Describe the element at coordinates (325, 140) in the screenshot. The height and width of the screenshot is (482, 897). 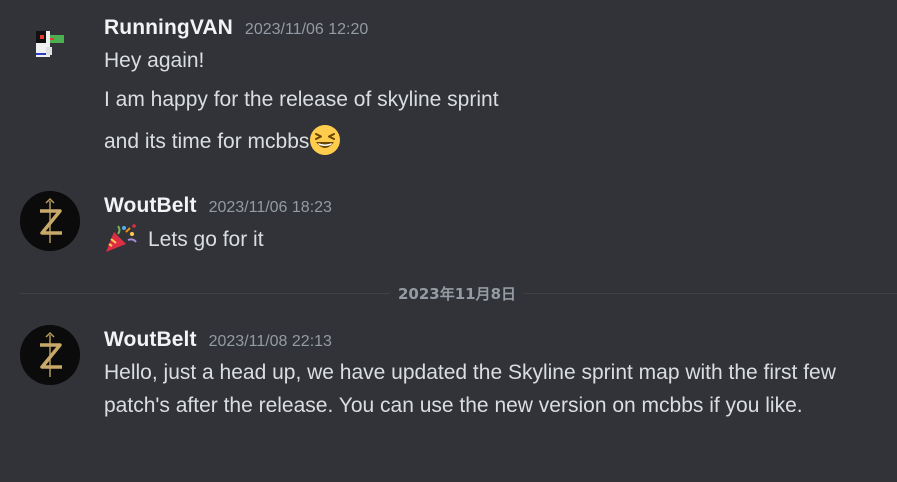
I see `grinning-squinting-face-icon` at that location.